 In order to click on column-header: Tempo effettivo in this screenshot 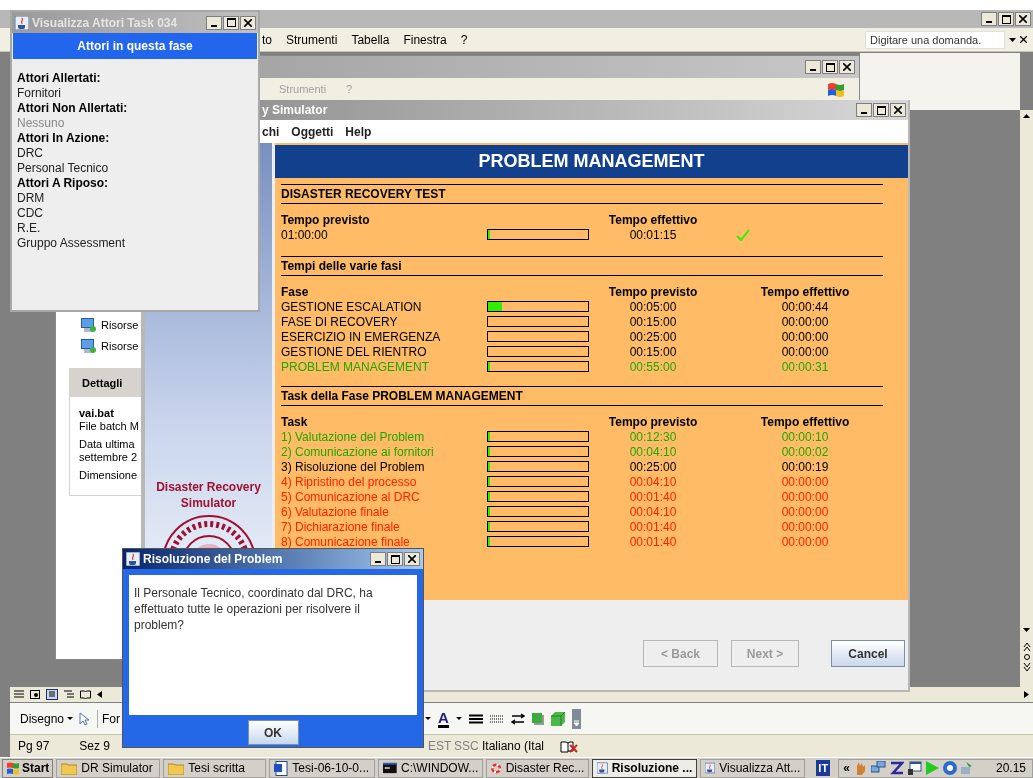, I will do `click(805, 292)`.